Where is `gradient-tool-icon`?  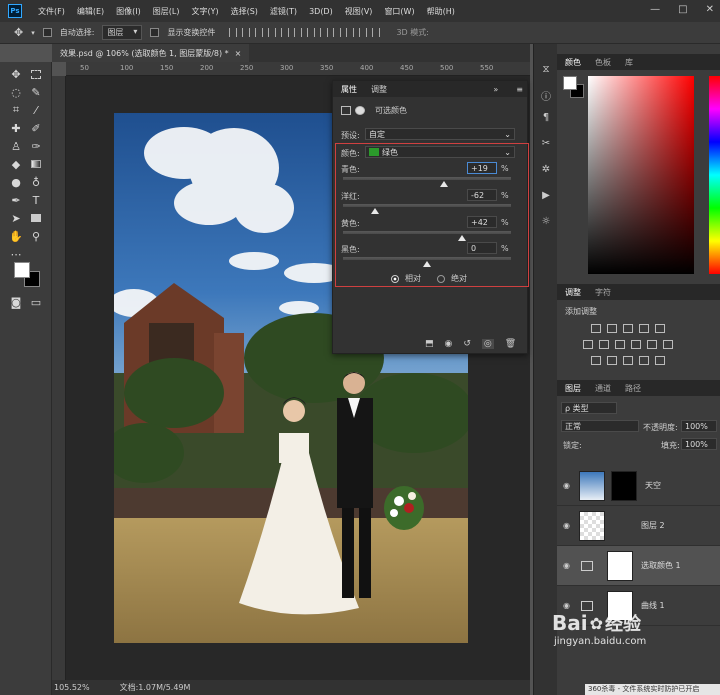 gradient-tool-icon is located at coordinates (36, 164).